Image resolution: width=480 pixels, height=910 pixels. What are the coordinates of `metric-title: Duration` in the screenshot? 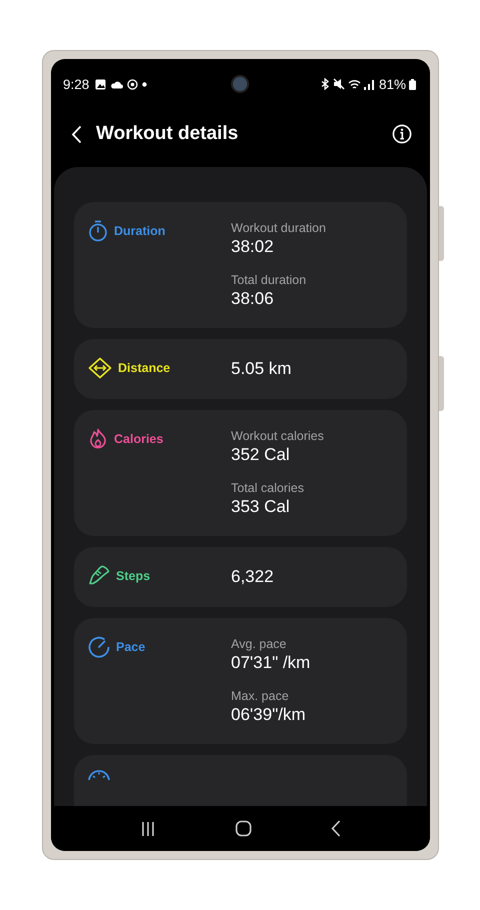 It's located at (140, 231).